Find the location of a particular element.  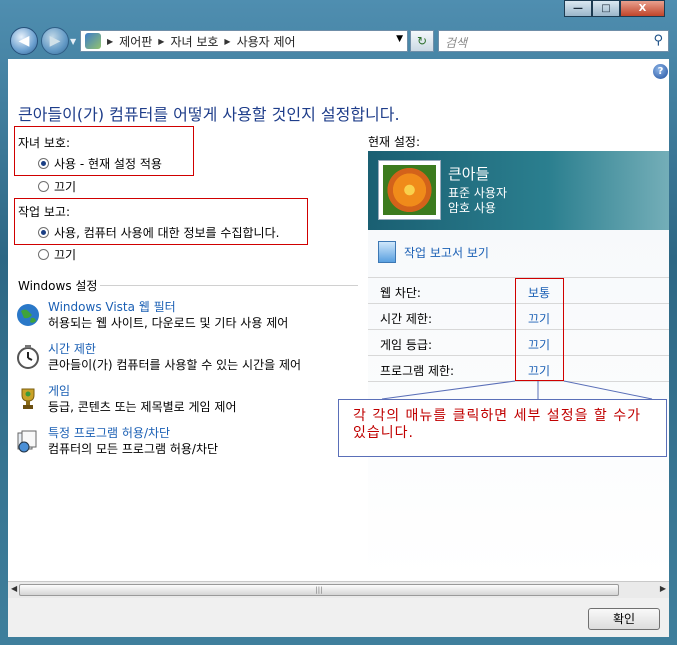

window-controls: — □ X is located at coordinates (614, 8).